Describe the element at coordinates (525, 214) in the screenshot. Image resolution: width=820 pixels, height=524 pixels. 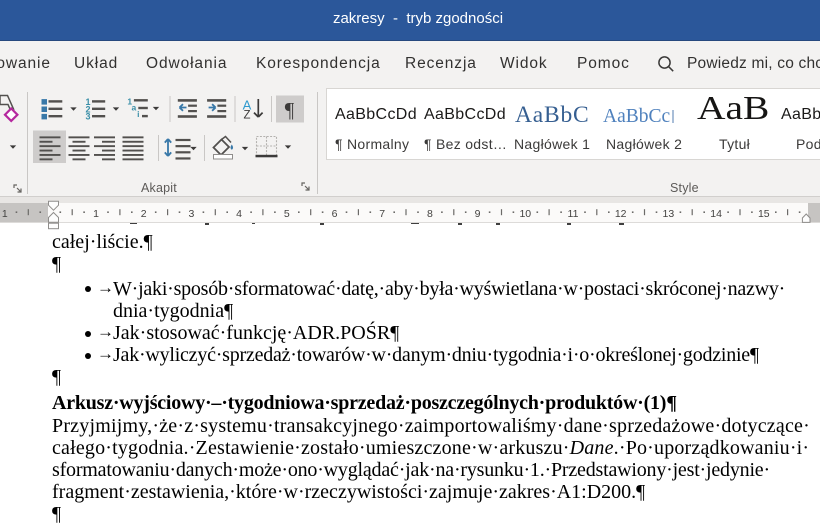
I see `svg-text: 10` at that location.